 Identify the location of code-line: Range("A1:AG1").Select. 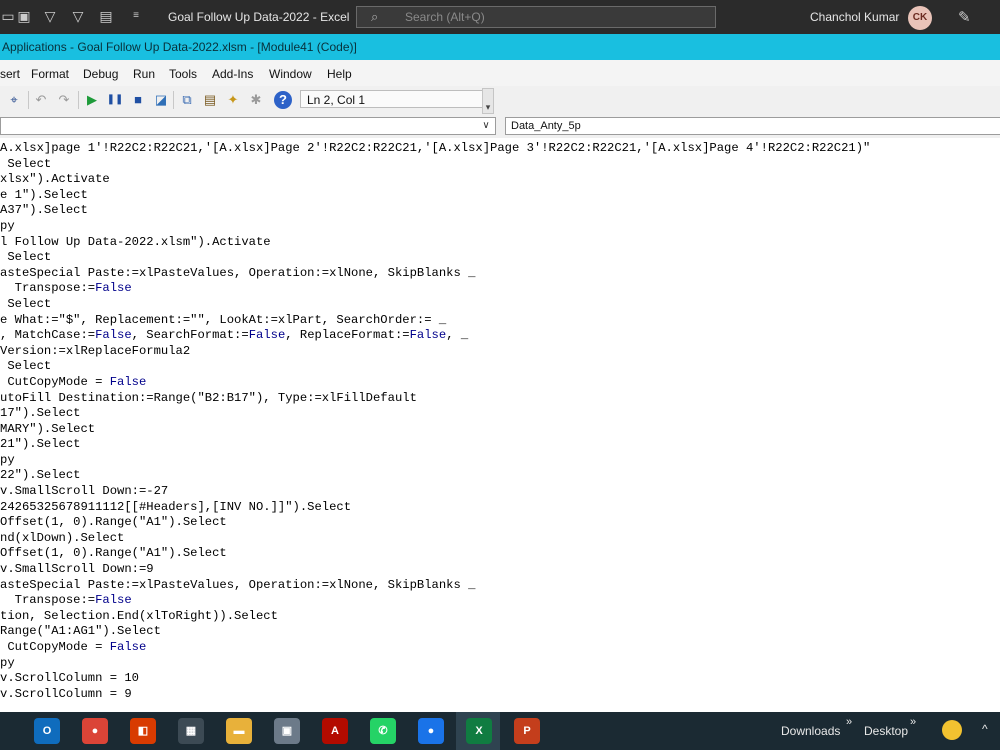
(500, 632).